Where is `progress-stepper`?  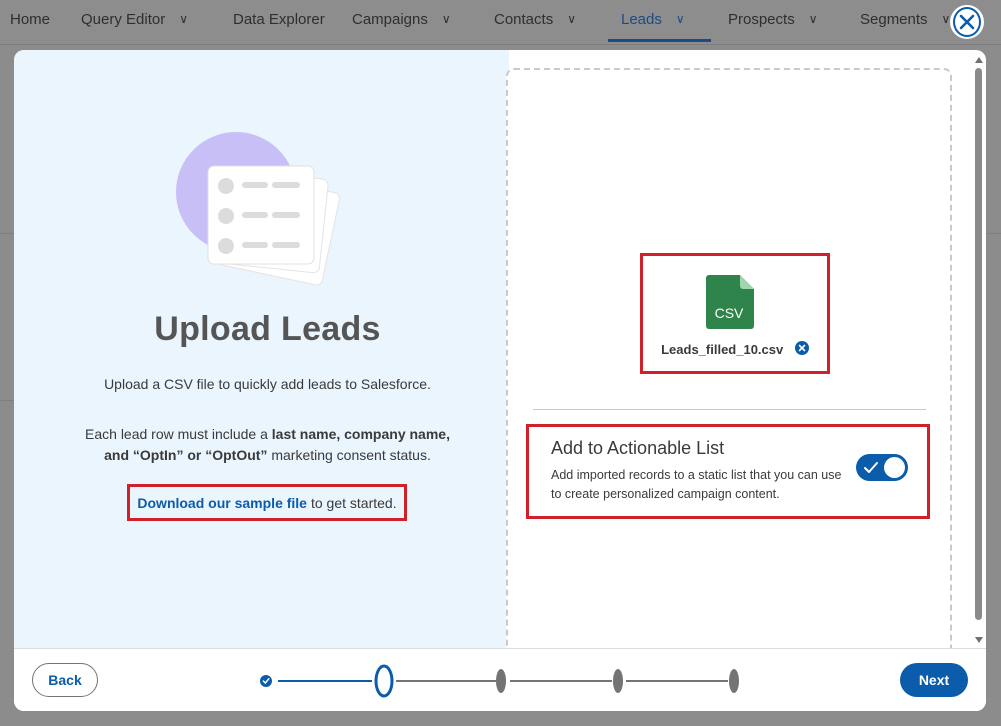 progress-stepper is located at coordinates (499, 681).